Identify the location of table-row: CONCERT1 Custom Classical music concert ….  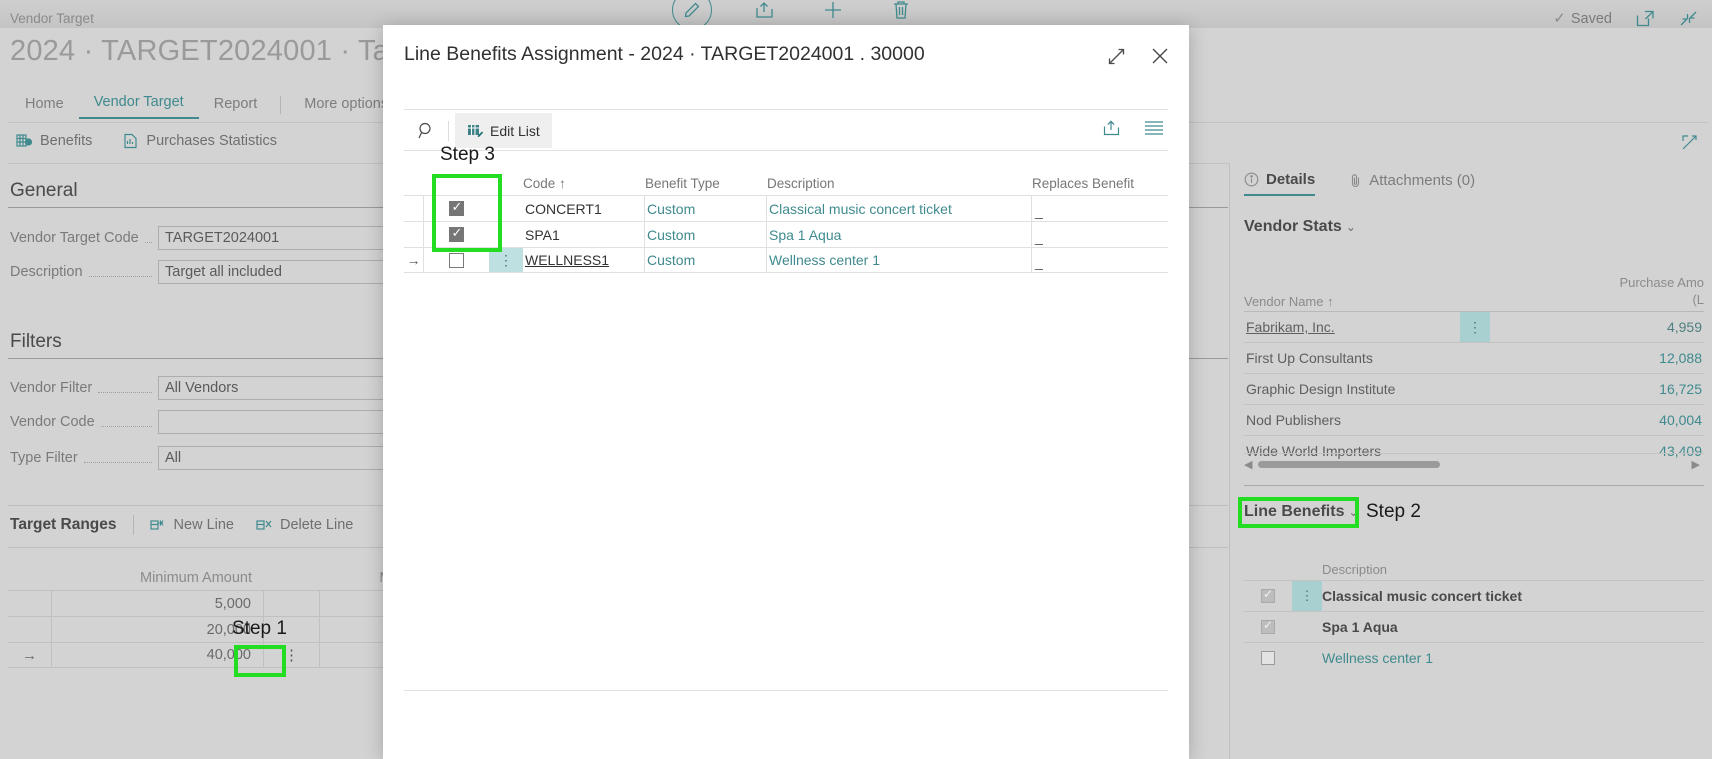
(786, 208).